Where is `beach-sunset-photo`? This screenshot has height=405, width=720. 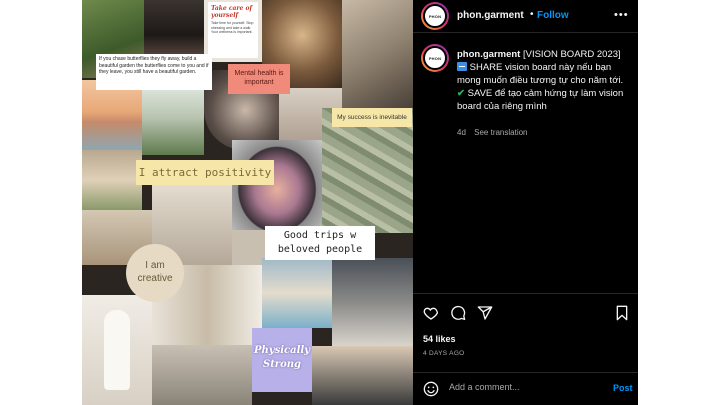 beach-sunset-photo is located at coordinates (112, 115).